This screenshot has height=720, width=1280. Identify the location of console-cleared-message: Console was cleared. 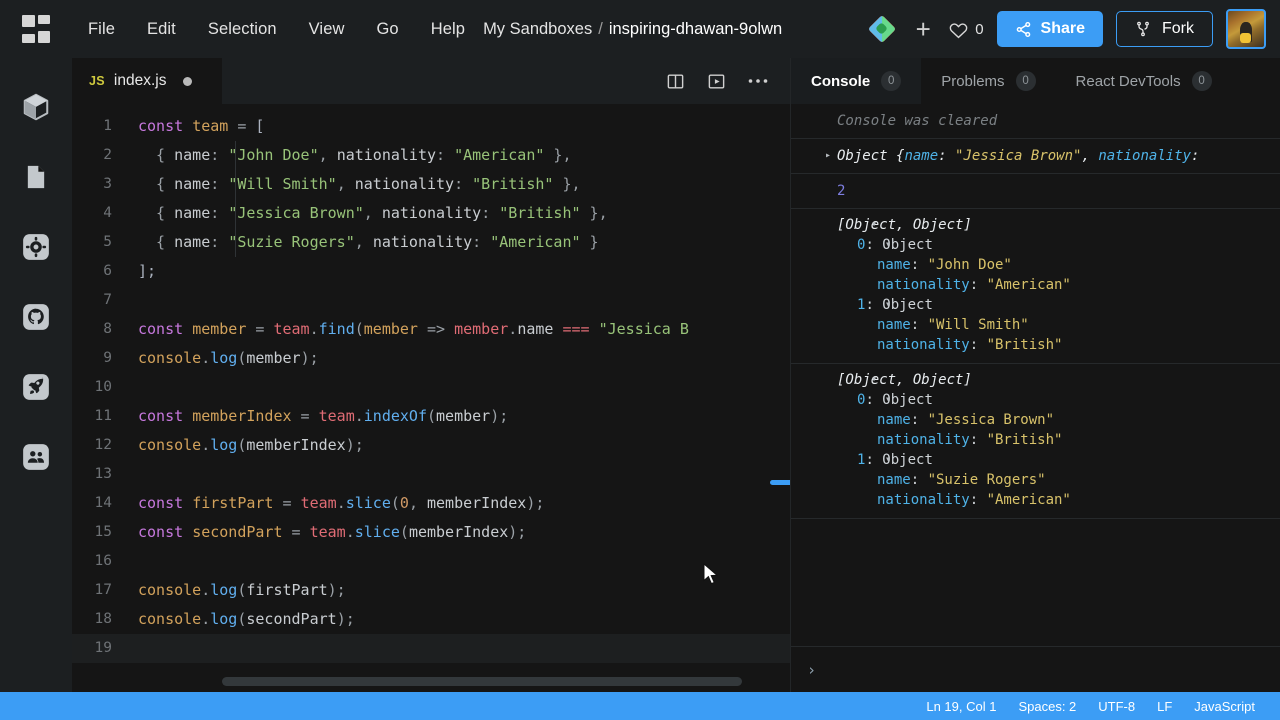
(1035, 121).